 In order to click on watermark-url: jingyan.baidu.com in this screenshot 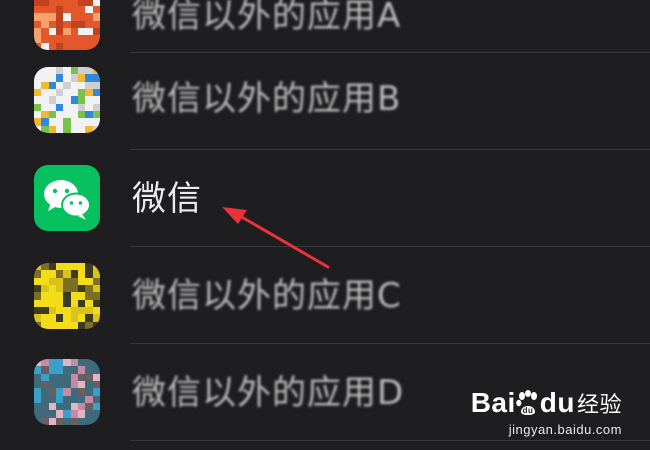, I will do `click(565, 429)`.